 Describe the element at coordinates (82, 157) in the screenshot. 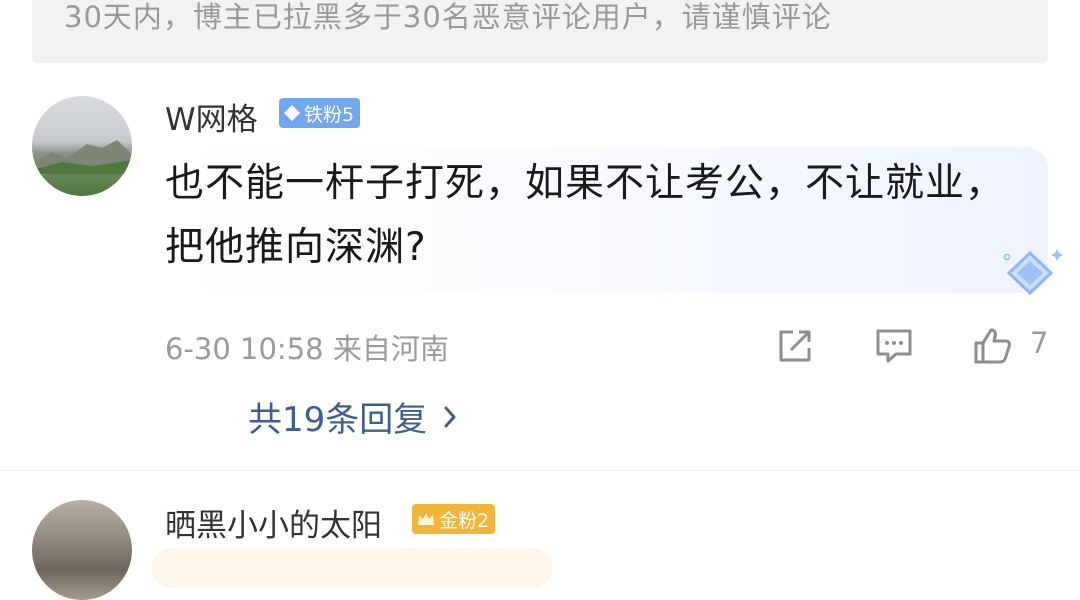

I see `avatar-landscape` at that location.